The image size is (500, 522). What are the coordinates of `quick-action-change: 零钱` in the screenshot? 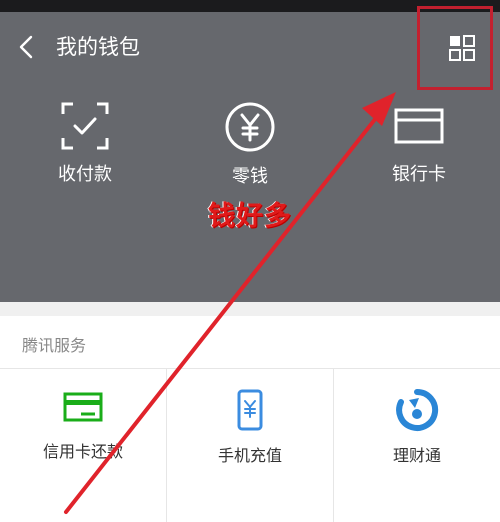 It's located at (250, 144).